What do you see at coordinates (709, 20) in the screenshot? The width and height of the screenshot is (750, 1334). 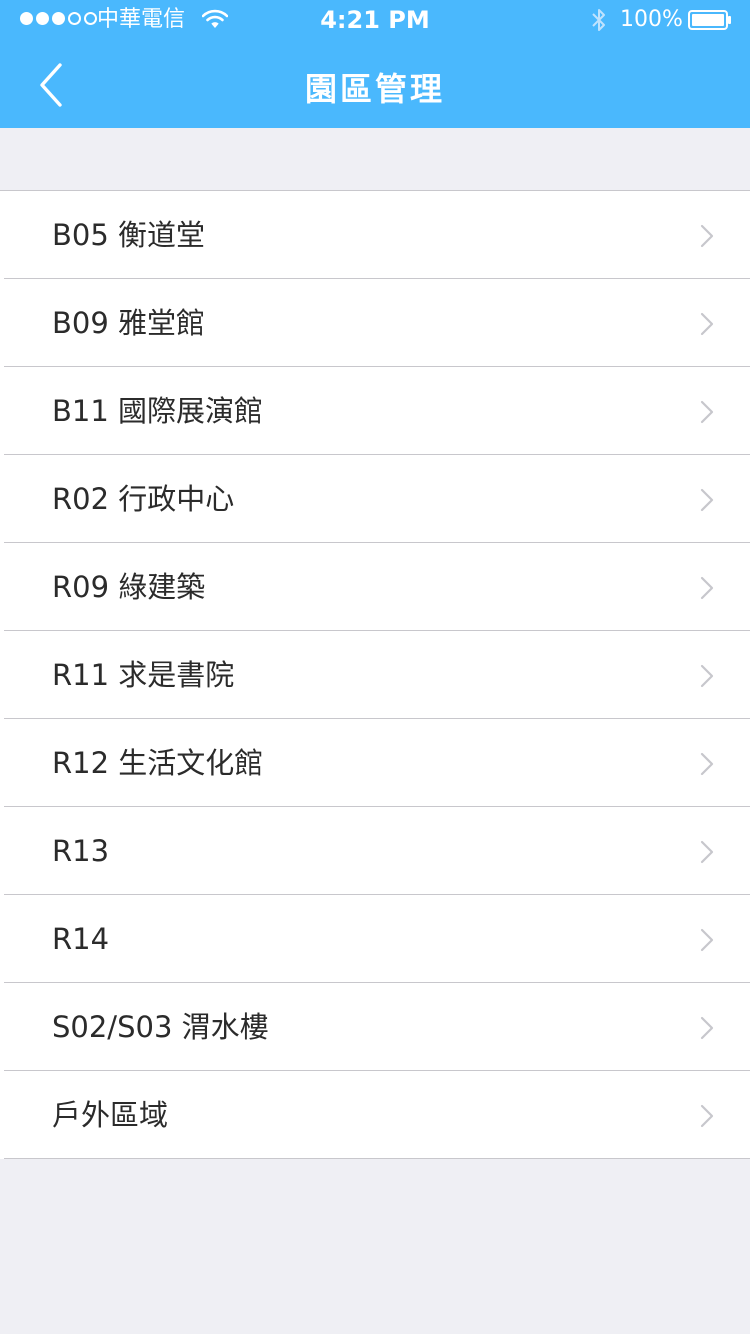 I see `battery-icon` at bounding box center [709, 20].